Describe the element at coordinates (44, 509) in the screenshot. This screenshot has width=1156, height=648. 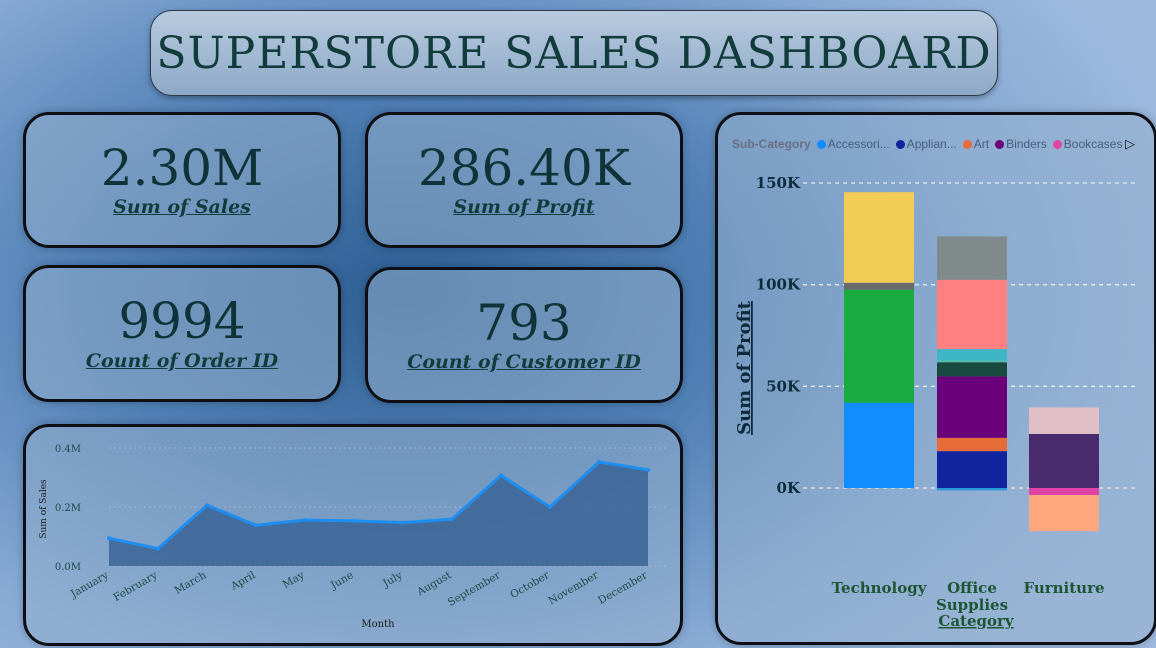
I see `y-axis-title: Sum of Sales` at that location.